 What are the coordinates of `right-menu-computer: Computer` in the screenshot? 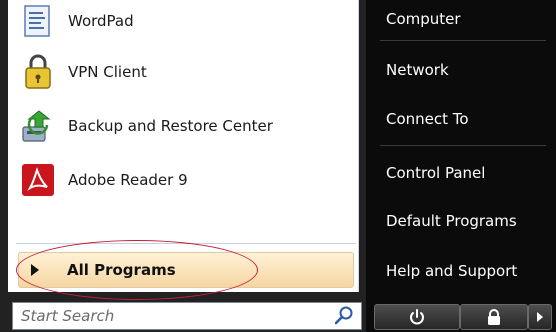 It's located at (423, 19).